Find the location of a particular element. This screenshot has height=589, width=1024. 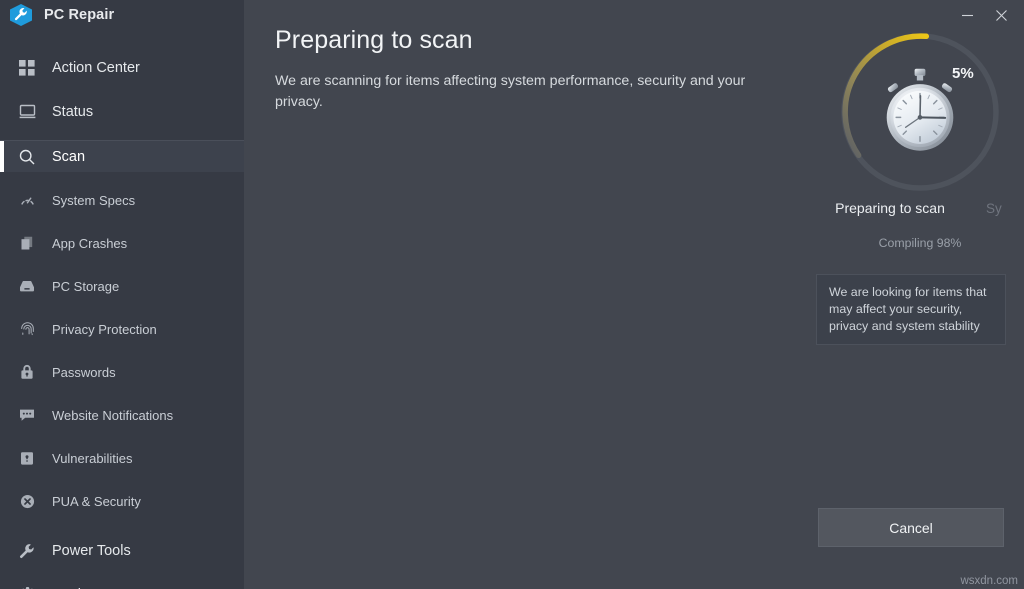

sidebar-item-action-center: Action Center is located at coordinates (122, 67).